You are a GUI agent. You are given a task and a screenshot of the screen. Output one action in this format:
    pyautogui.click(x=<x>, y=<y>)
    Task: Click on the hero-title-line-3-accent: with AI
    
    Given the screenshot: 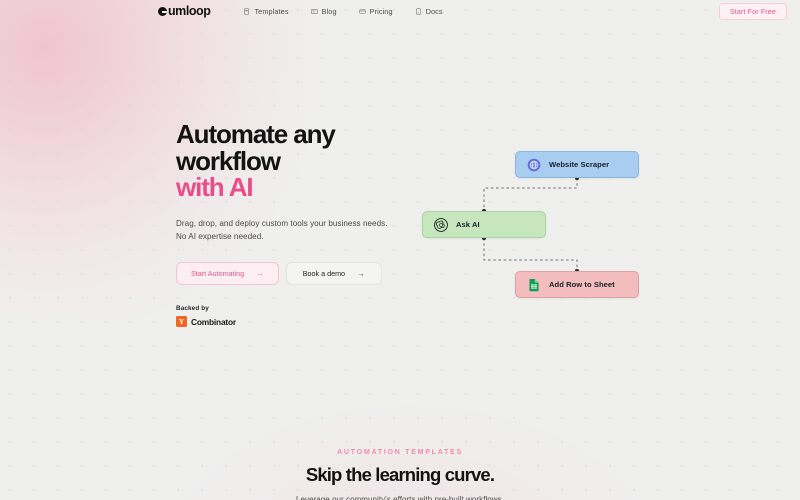 What is the action you would take?
    pyautogui.click(x=215, y=187)
    